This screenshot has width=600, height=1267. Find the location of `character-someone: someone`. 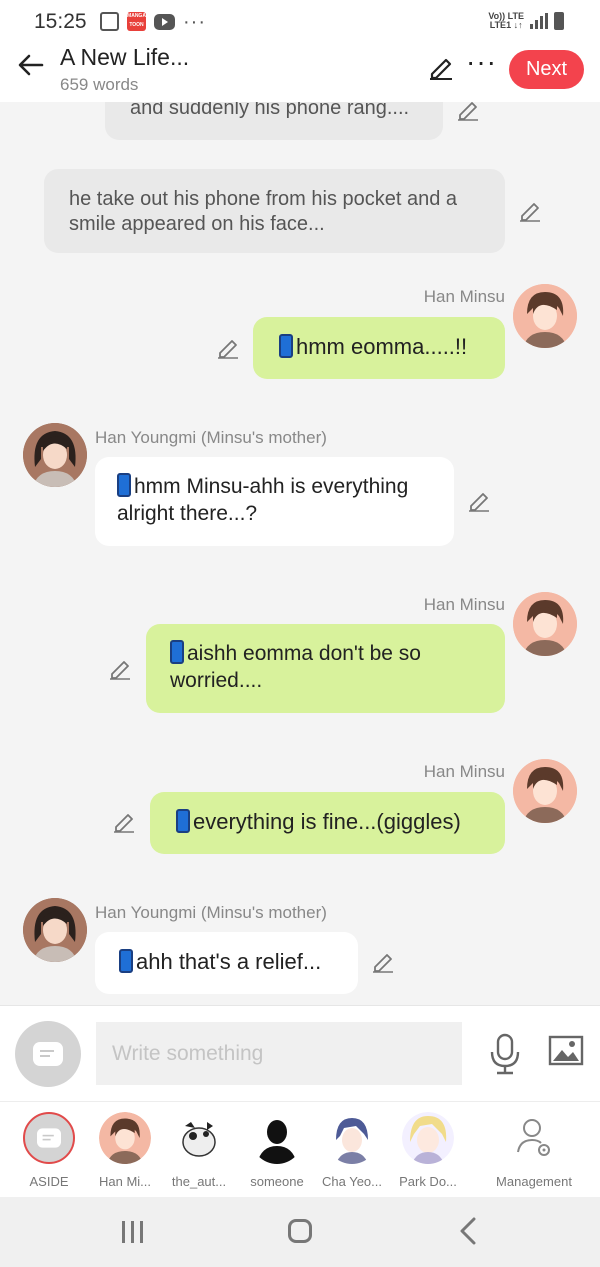

character-someone: someone is located at coordinates (277, 1150).